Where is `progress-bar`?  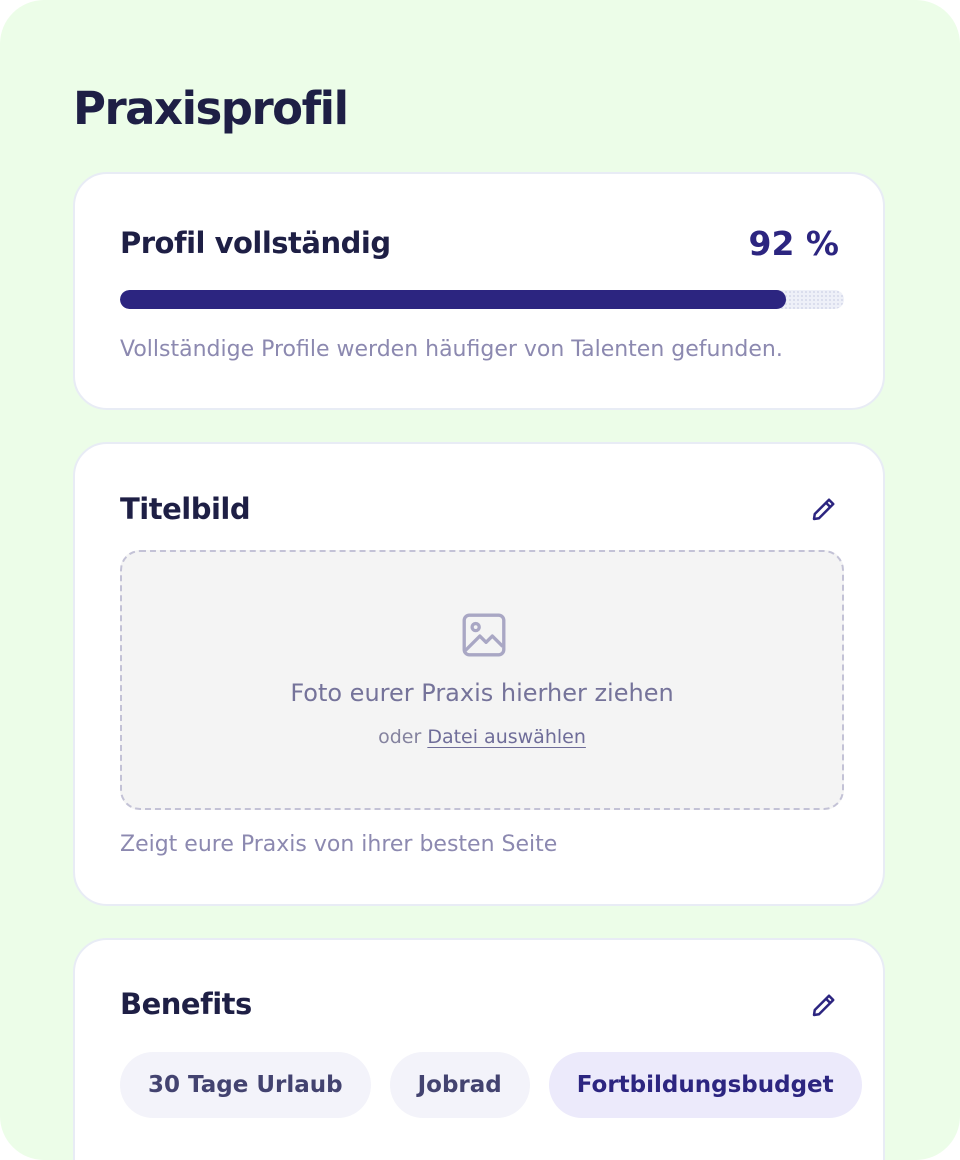
progress-bar is located at coordinates (482, 299).